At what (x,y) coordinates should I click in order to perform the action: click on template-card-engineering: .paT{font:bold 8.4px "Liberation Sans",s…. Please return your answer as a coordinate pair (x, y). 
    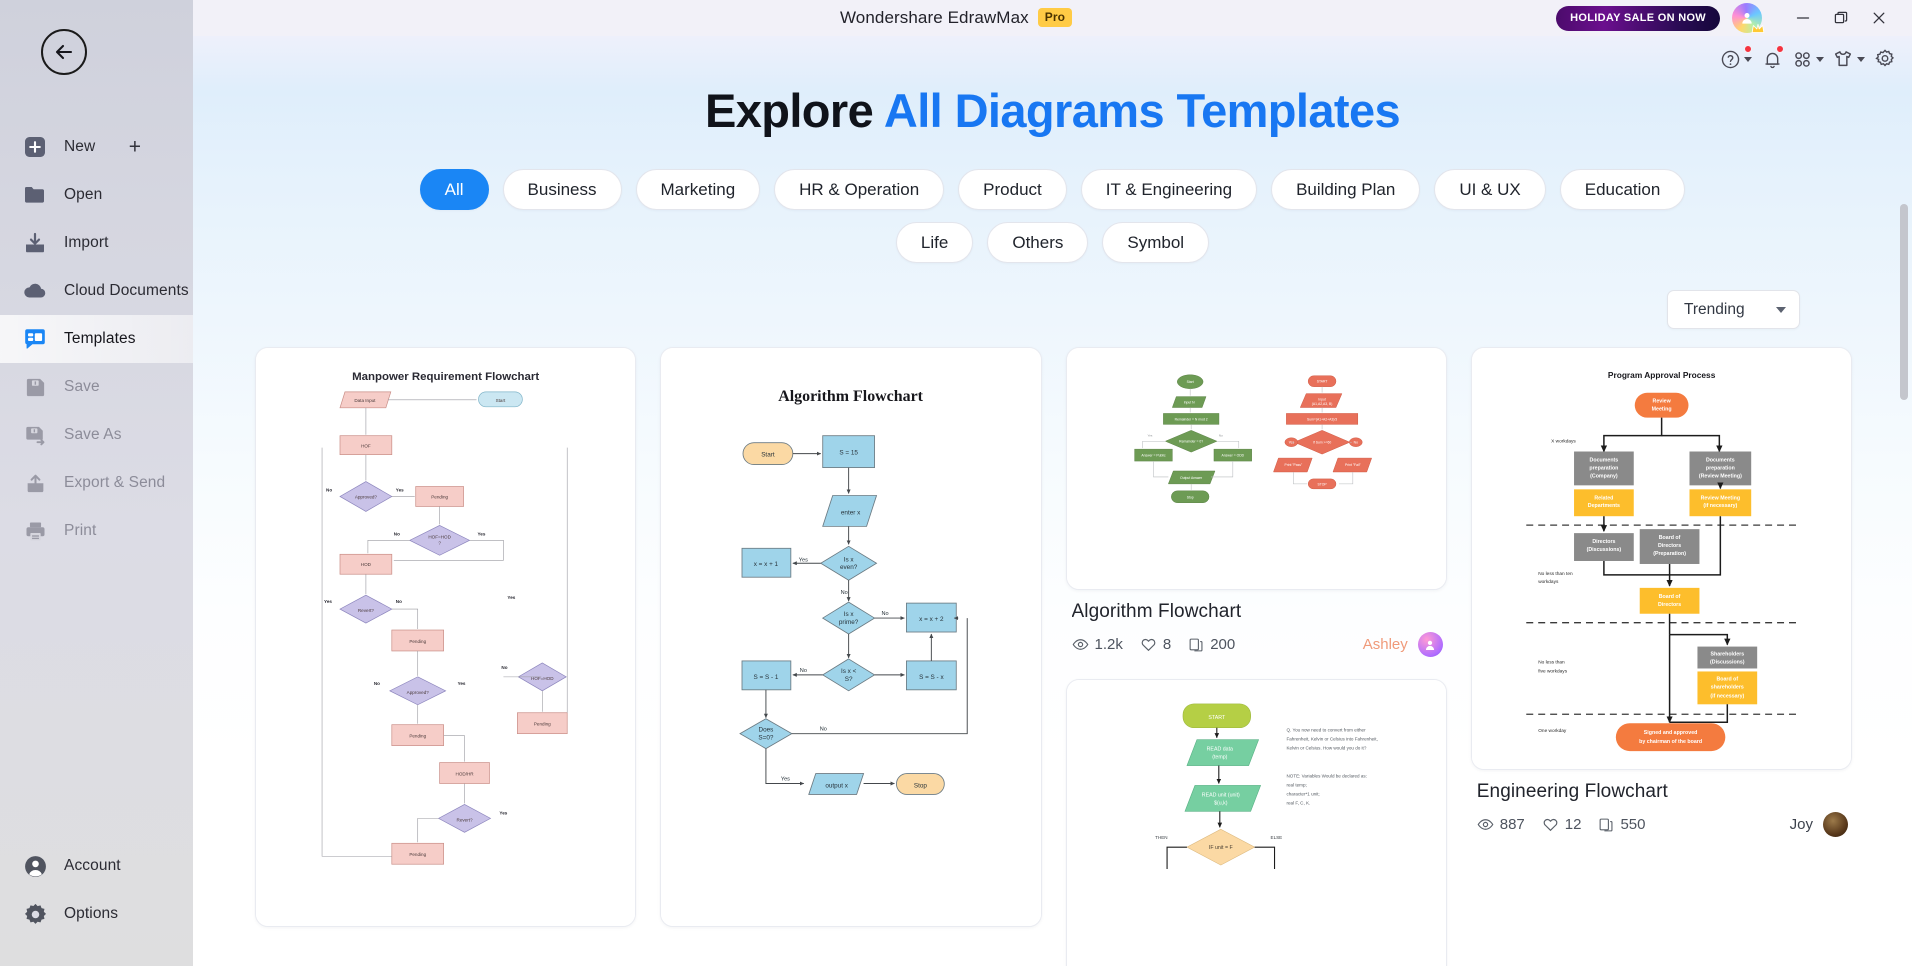
    Looking at the image, I should click on (1661, 559).